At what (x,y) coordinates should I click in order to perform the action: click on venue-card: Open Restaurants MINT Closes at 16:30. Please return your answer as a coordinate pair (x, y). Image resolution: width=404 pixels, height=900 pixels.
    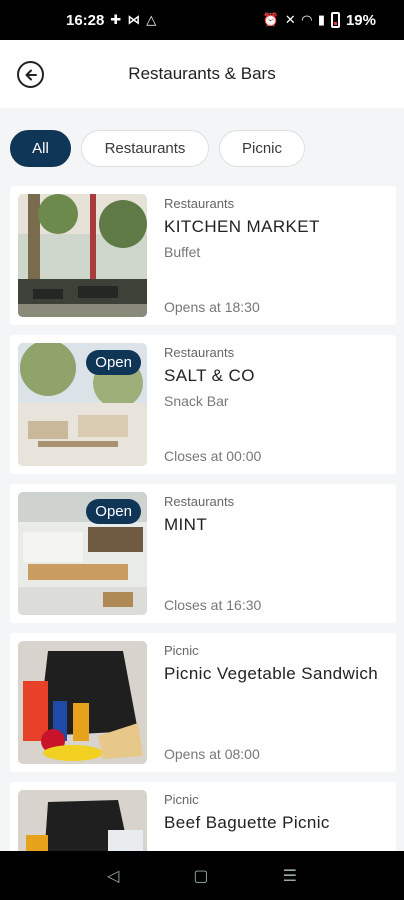
    Looking at the image, I should click on (203, 553).